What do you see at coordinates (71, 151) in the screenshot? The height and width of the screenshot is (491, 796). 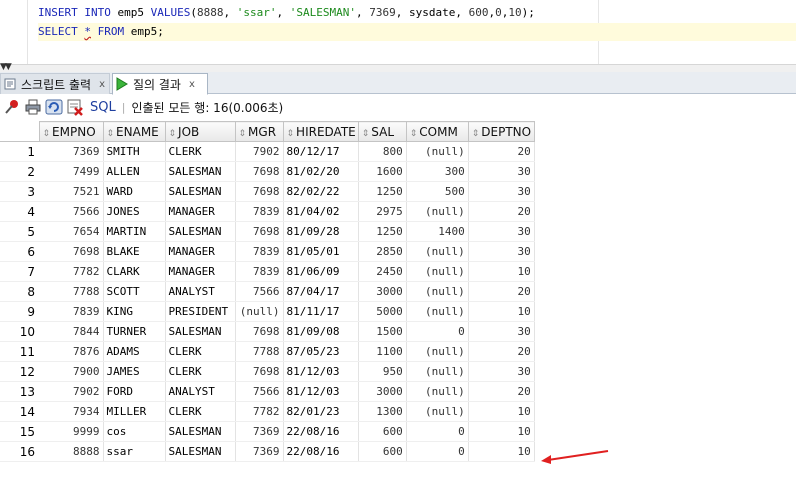 I see `cell-empno: 7369` at bounding box center [71, 151].